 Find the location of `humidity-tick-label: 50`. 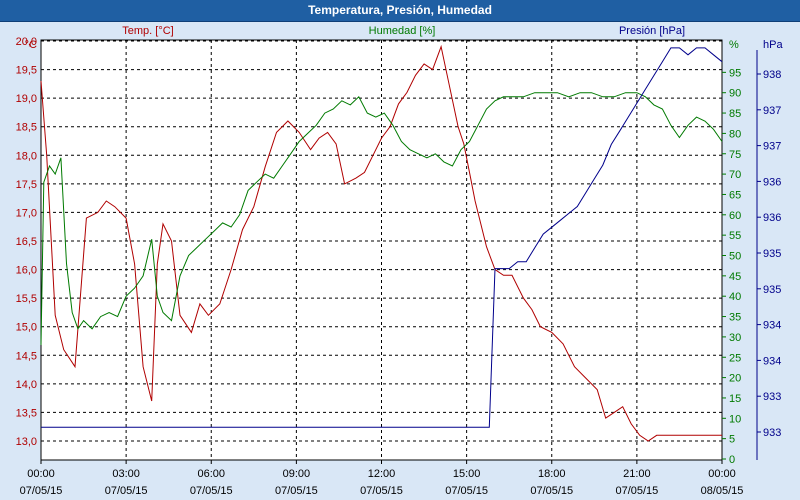

humidity-tick-label: 50 is located at coordinates (735, 257).